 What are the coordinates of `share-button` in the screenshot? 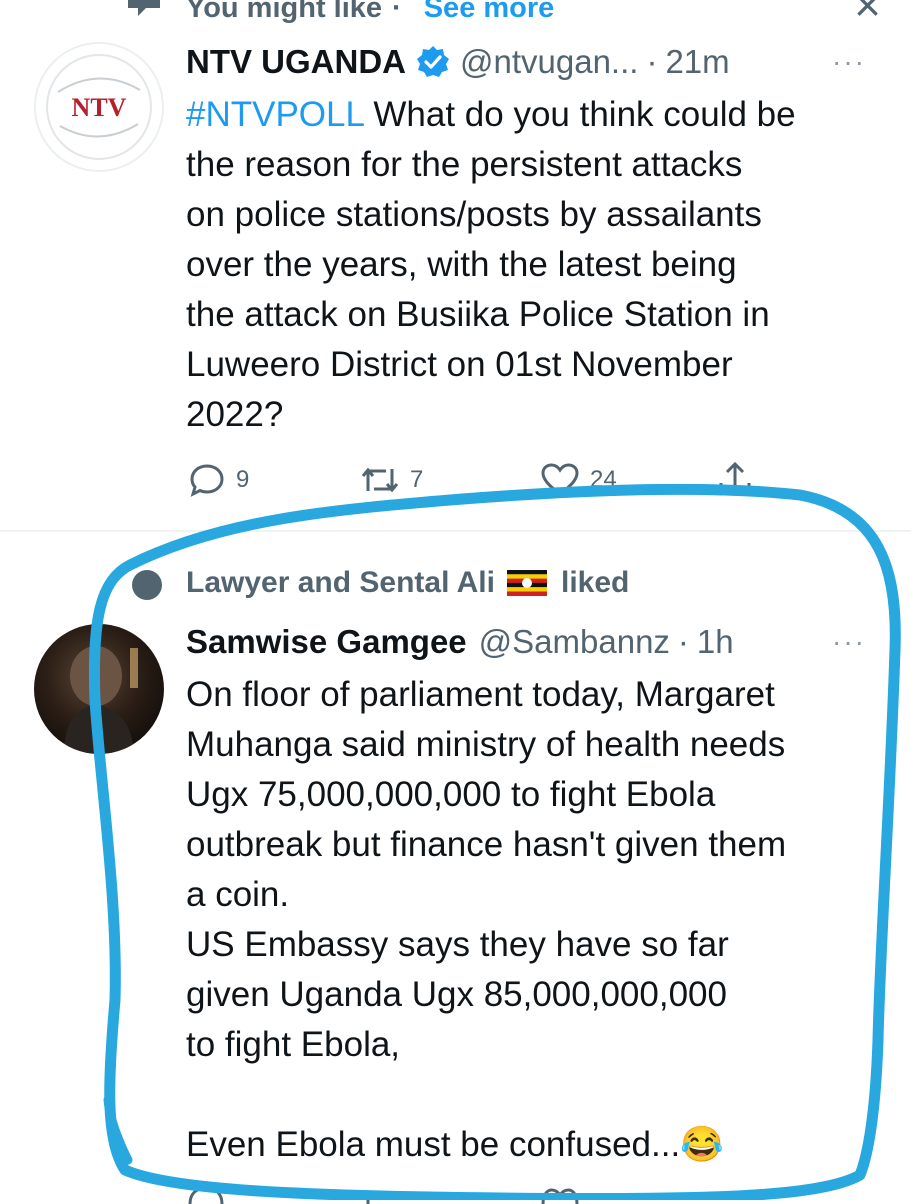 It's located at (735, 480).